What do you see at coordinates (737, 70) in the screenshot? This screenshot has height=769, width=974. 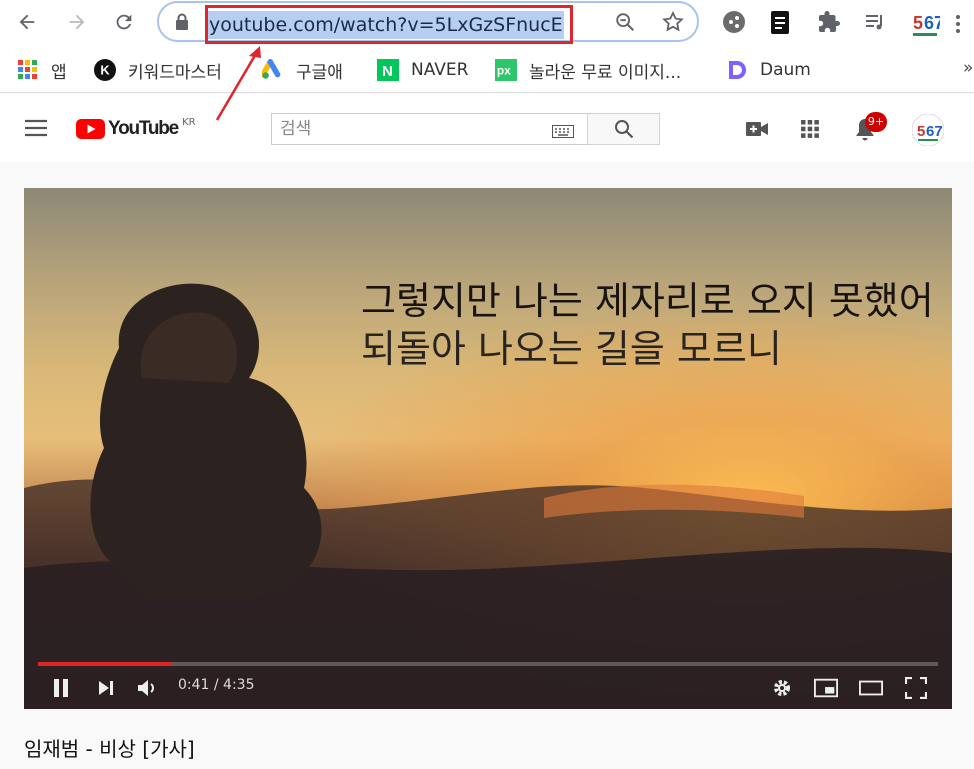 I see `daum-icon` at bounding box center [737, 70].